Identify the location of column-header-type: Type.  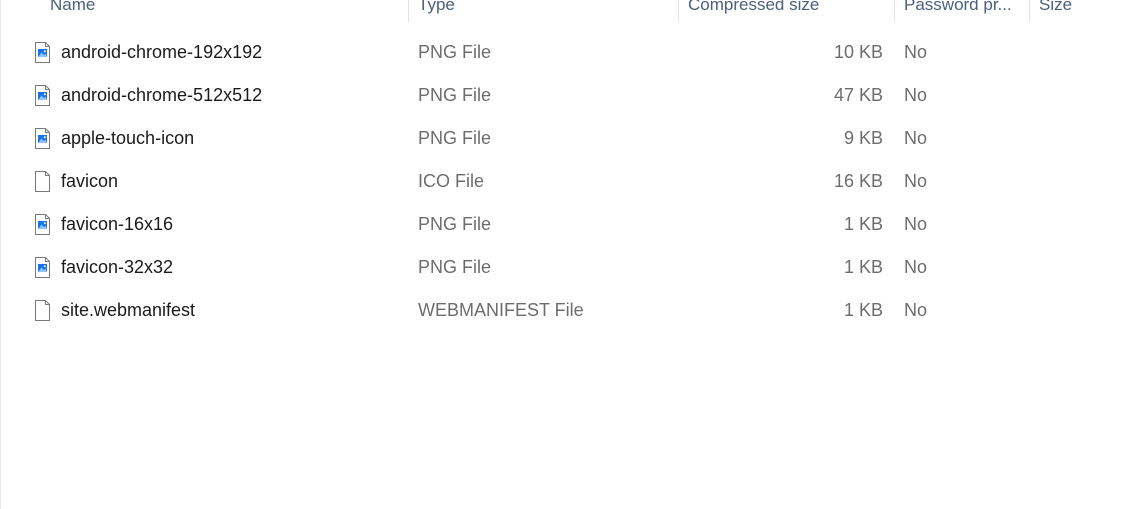
(436, 11).